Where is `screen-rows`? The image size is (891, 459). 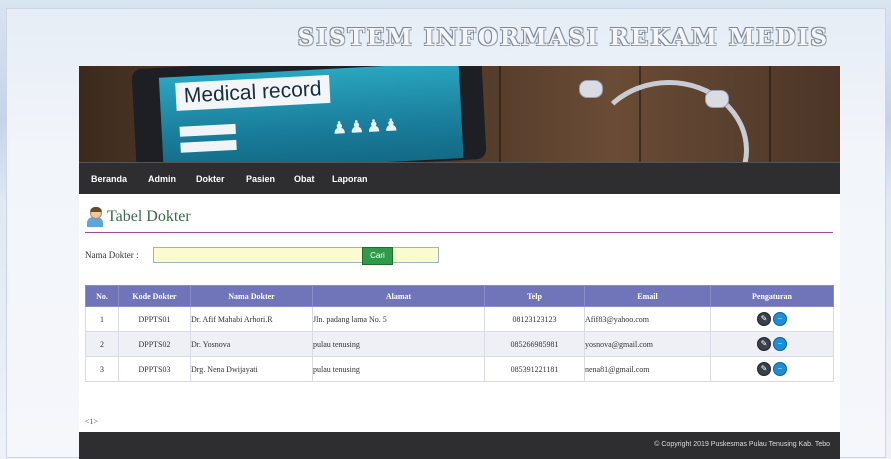
screen-rows is located at coordinates (208, 141).